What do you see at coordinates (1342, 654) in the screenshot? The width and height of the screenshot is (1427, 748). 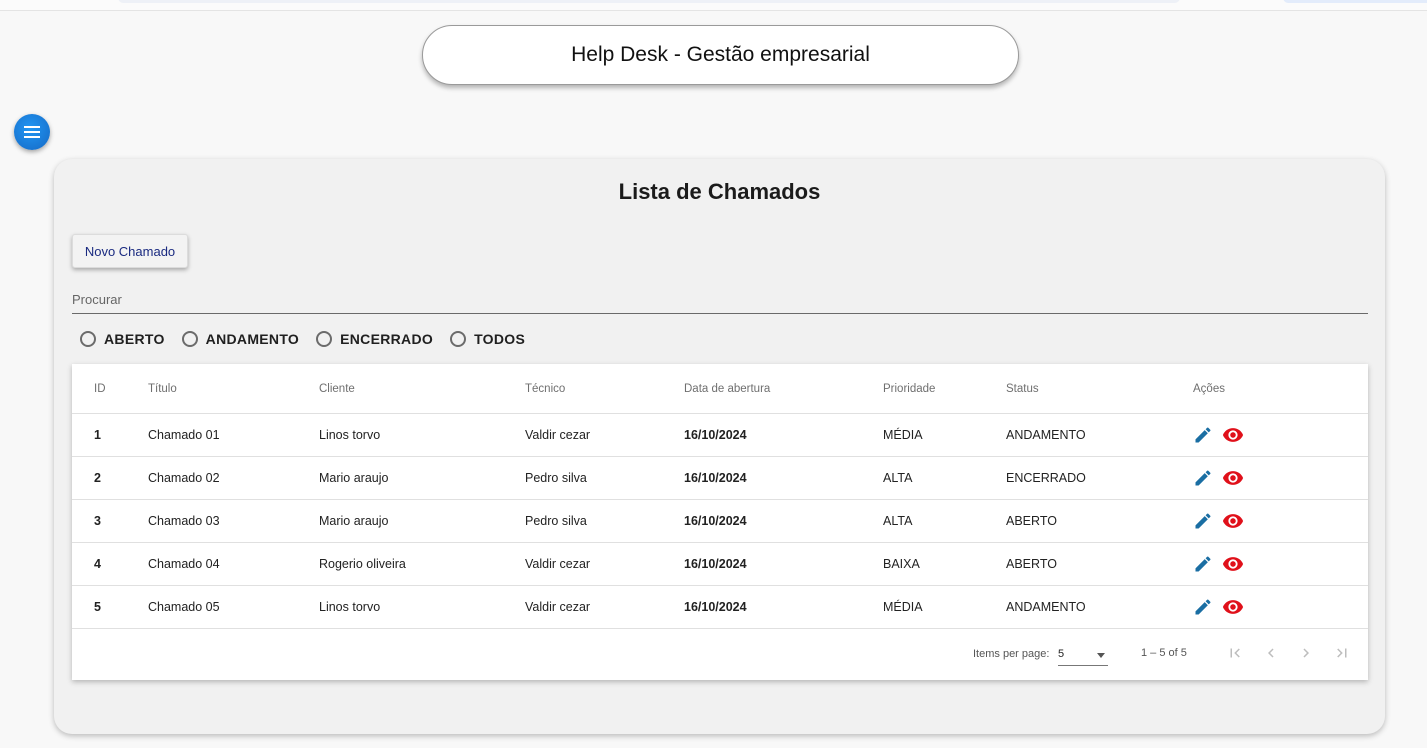 I see `last-page-button` at bounding box center [1342, 654].